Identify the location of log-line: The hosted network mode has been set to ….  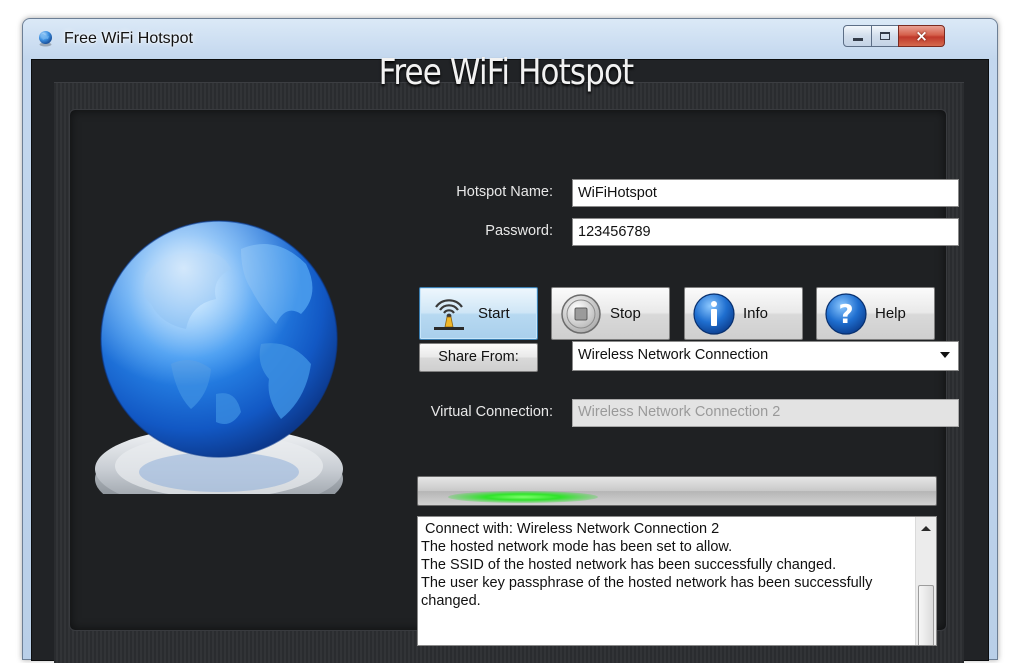
(577, 547).